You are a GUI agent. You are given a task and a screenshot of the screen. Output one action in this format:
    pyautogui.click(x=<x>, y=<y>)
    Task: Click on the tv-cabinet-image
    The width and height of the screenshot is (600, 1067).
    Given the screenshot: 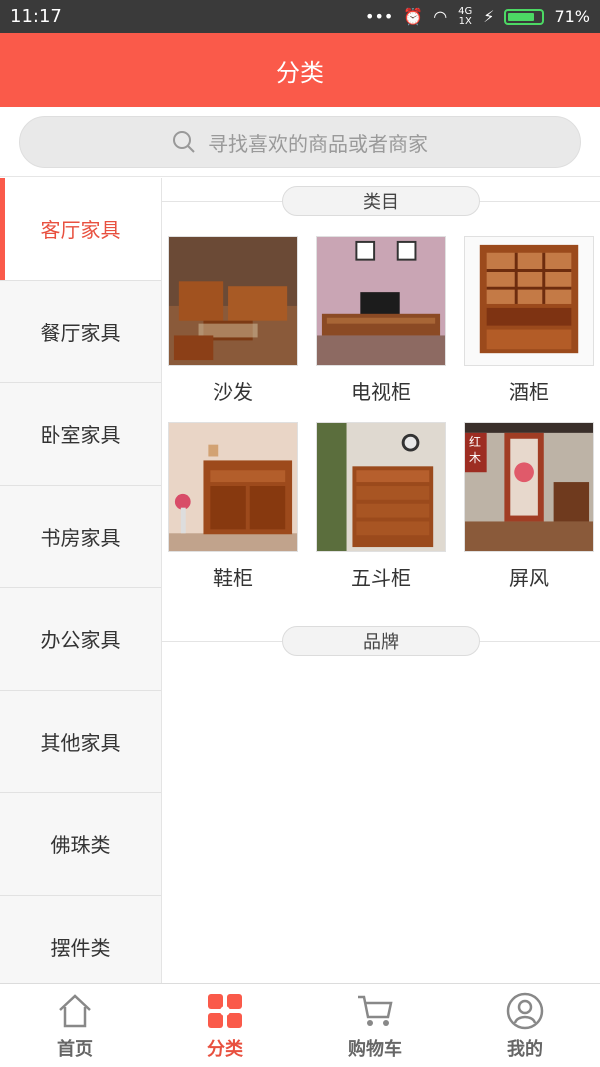 What is the action you would take?
    pyautogui.click(x=381, y=301)
    